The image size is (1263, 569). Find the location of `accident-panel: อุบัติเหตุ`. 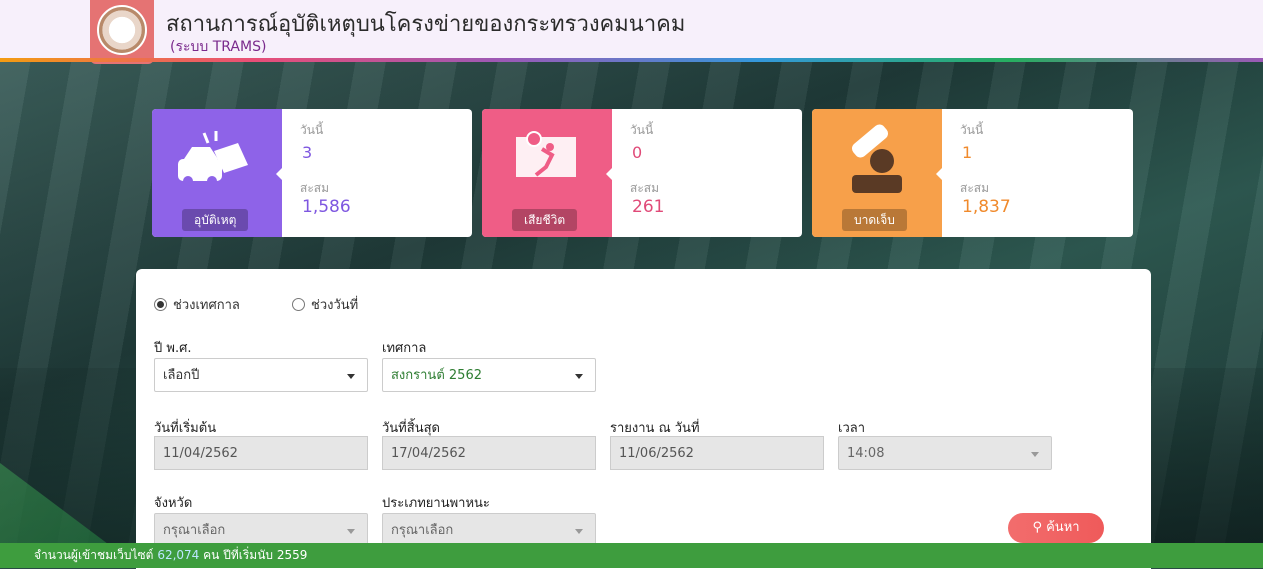

accident-panel: อุบัติเหตุ is located at coordinates (217, 173).